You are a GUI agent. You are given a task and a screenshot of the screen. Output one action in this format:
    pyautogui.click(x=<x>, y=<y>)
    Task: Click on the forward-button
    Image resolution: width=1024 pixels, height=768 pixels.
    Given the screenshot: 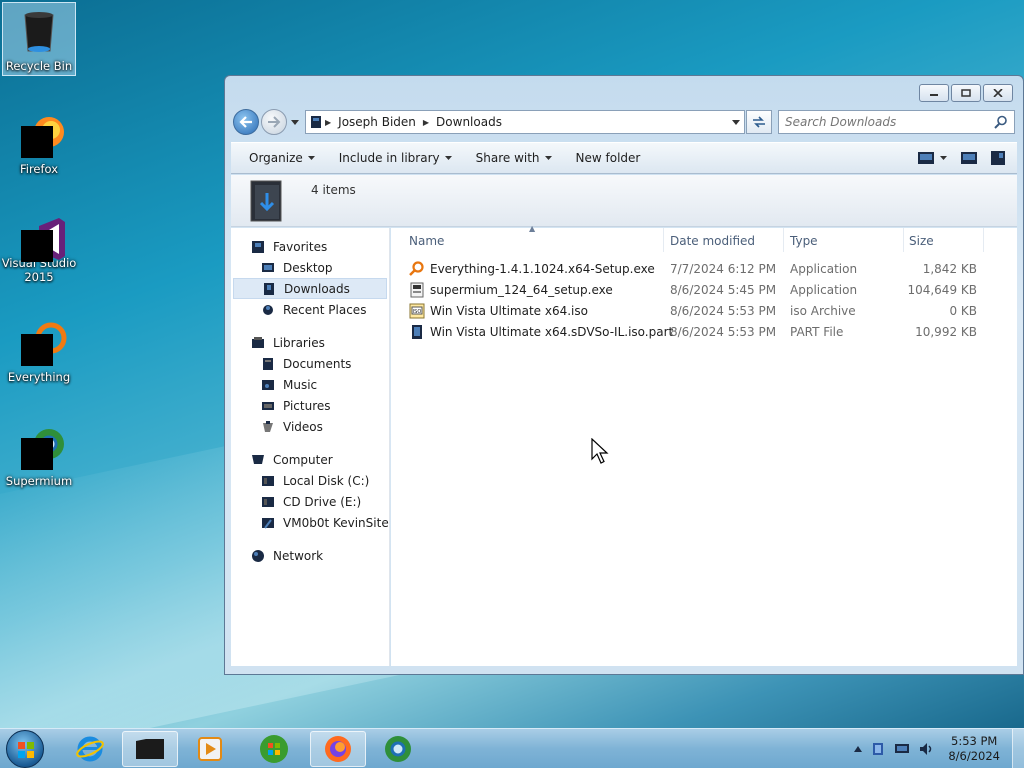 What is the action you would take?
    pyautogui.click(x=274, y=122)
    